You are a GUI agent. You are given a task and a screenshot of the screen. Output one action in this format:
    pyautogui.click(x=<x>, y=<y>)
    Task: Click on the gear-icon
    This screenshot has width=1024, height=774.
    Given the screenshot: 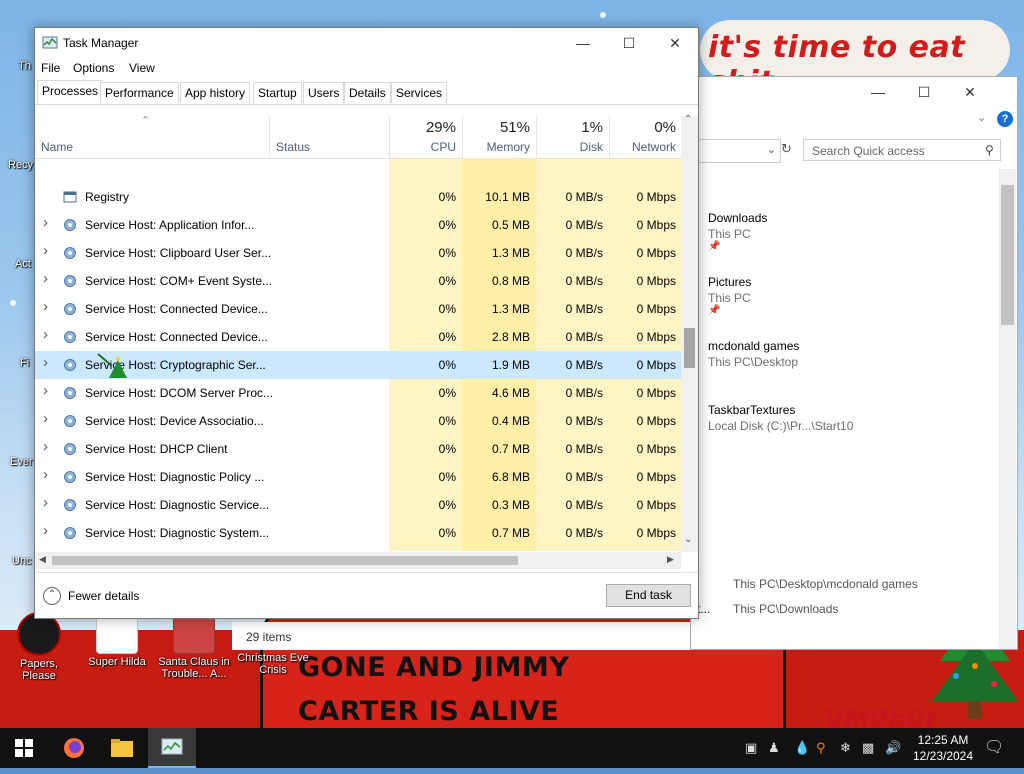 What is the action you would take?
    pyautogui.click(x=70, y=477)
    